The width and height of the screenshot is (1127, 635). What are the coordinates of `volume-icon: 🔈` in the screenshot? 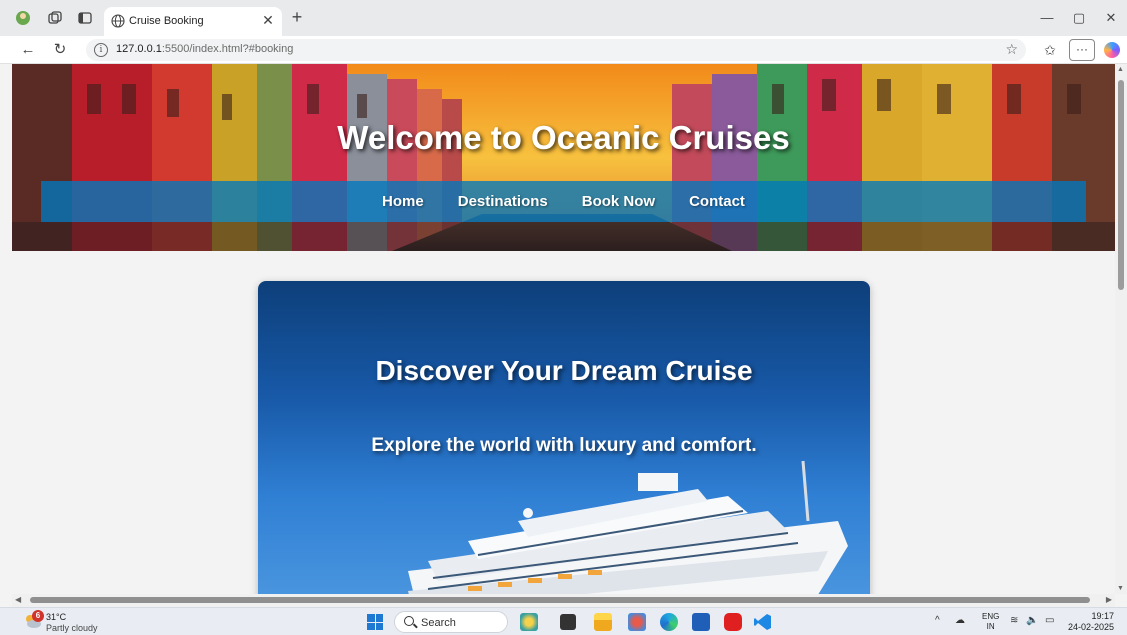 It's located at (1032, 620).